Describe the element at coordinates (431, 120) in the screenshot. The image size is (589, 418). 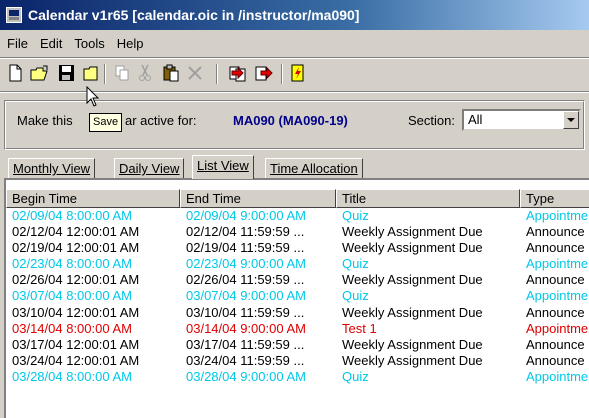
I see `section-label: Section:` at that location.